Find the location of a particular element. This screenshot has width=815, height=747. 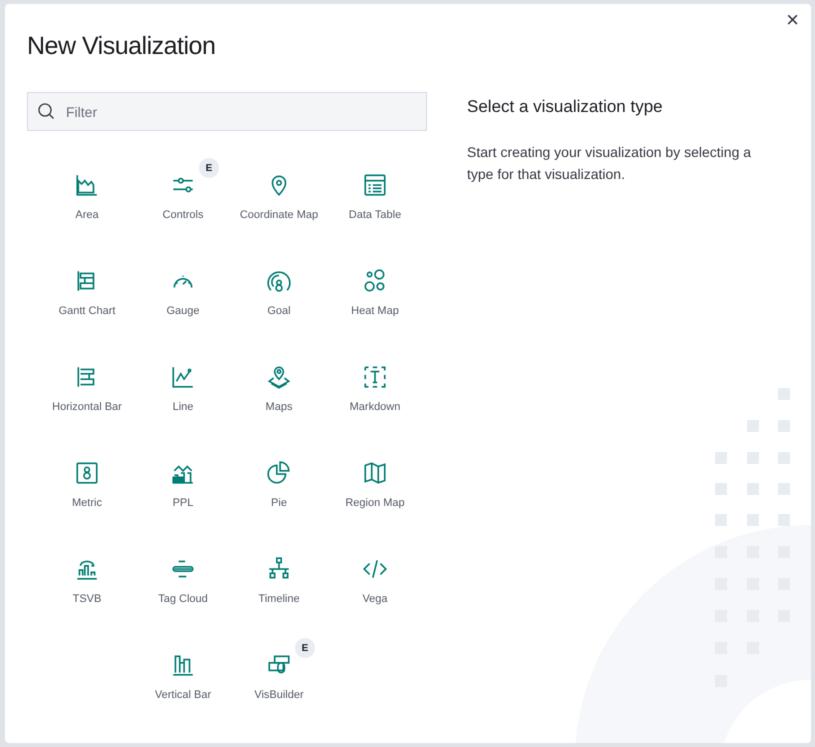

visualization-type-card: Area is located at coordinates (87, 206).